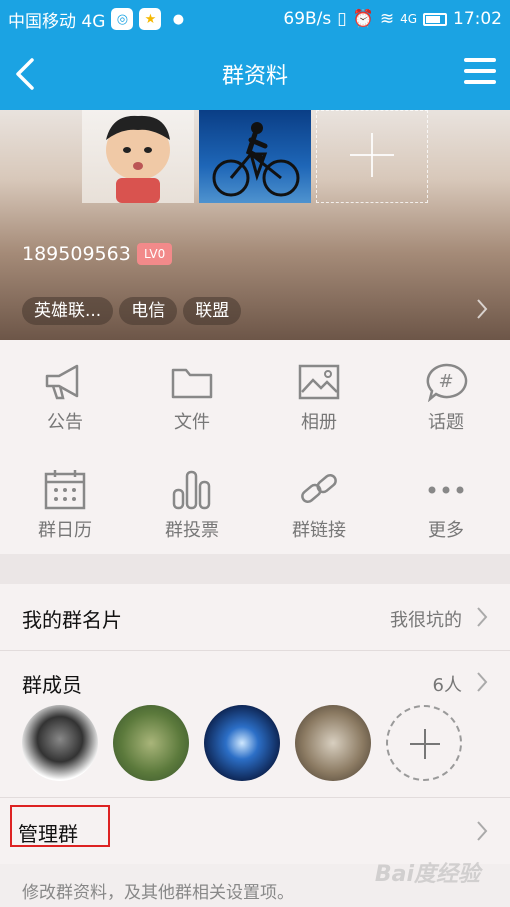 The height and width of the screenshot is (907, 510). Describe the element at coordinates (212, 311) in the screenshot. I see `group-tag: 联盟` at that location.